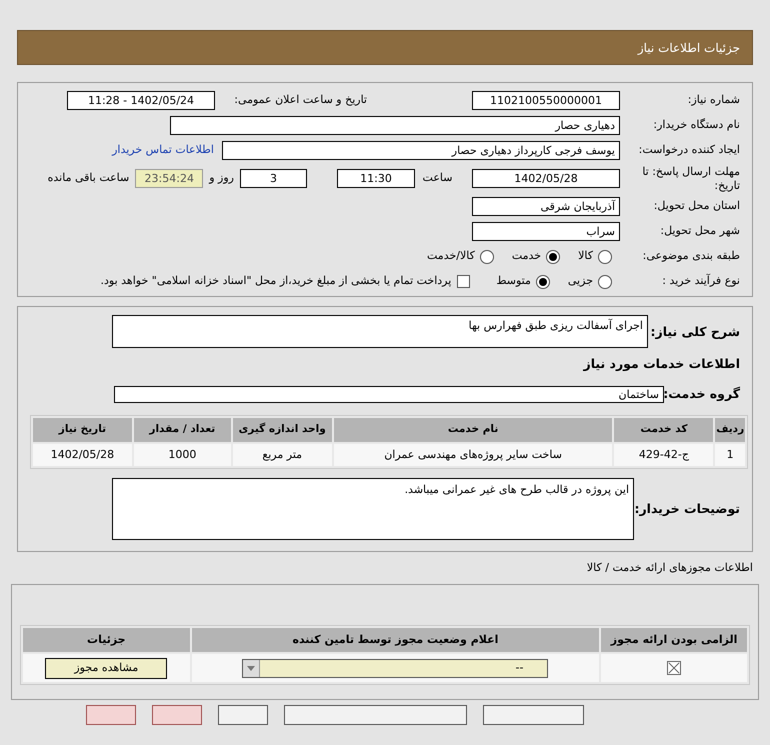  What do you see at coordinates (106, 668) in the screenshot?
I see `view-permit-button: مشاهده مجوز` at bounding box center [106, 668].